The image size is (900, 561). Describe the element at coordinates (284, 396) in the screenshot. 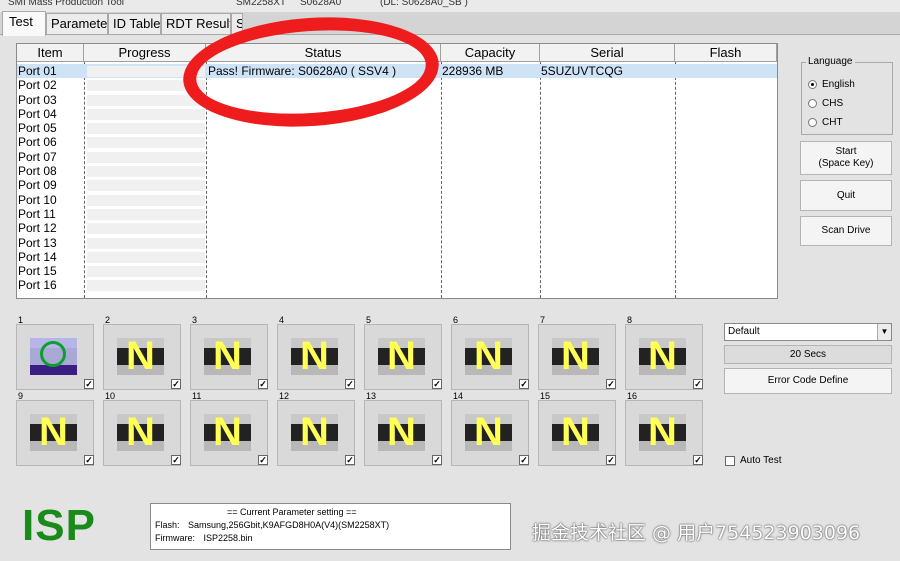

I see `port-number: 12` at that location.